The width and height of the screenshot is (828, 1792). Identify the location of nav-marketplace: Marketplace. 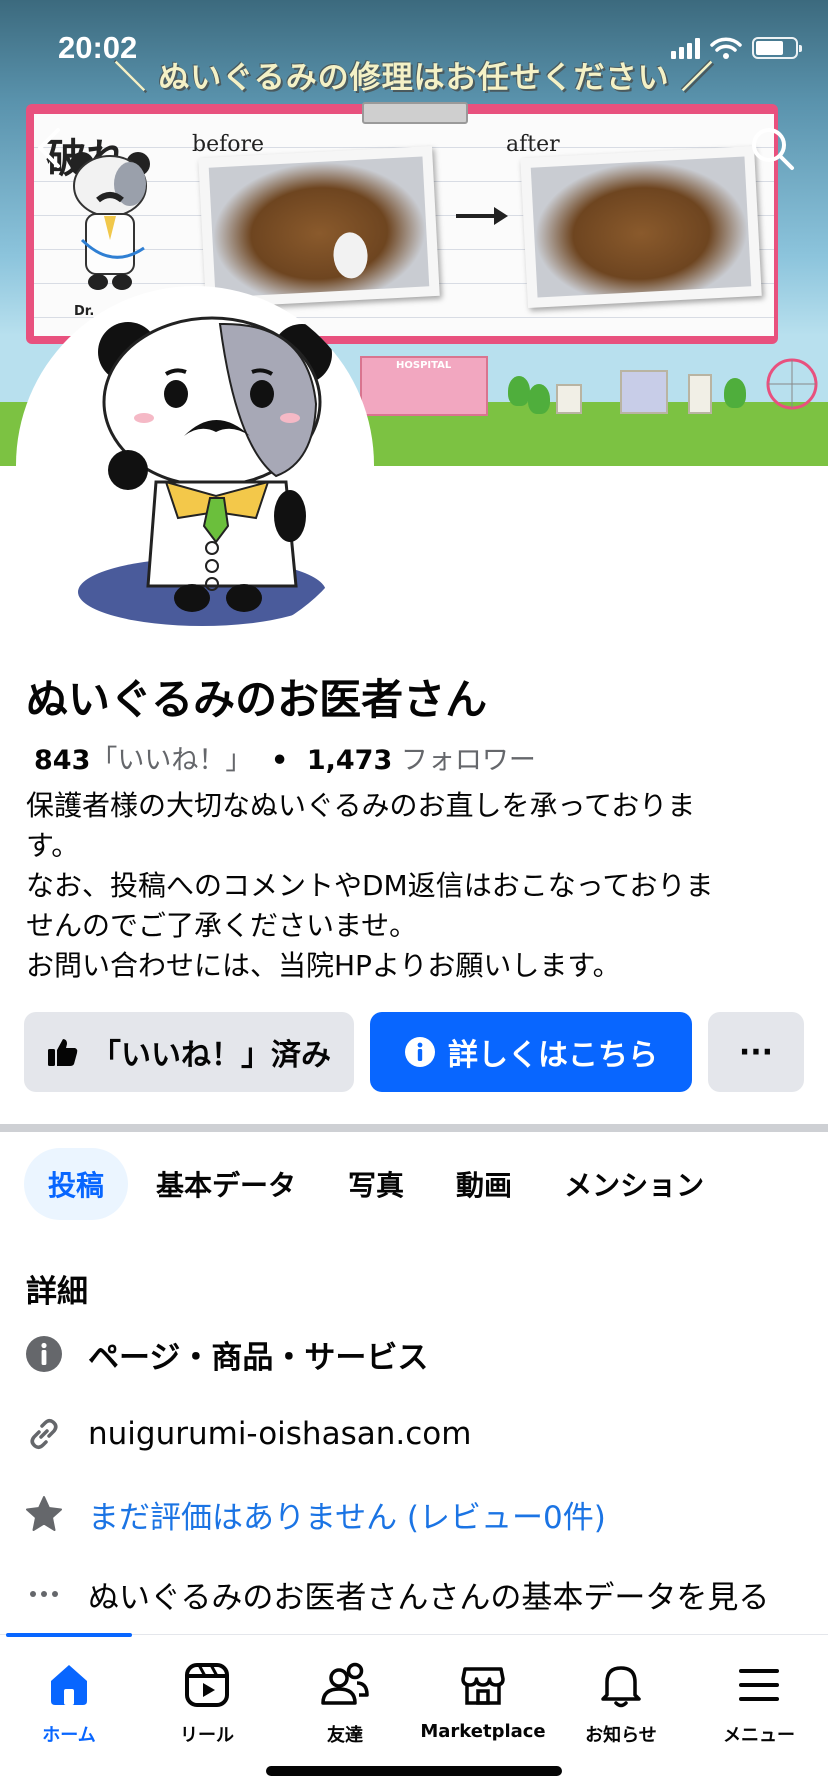
(483, 1699).